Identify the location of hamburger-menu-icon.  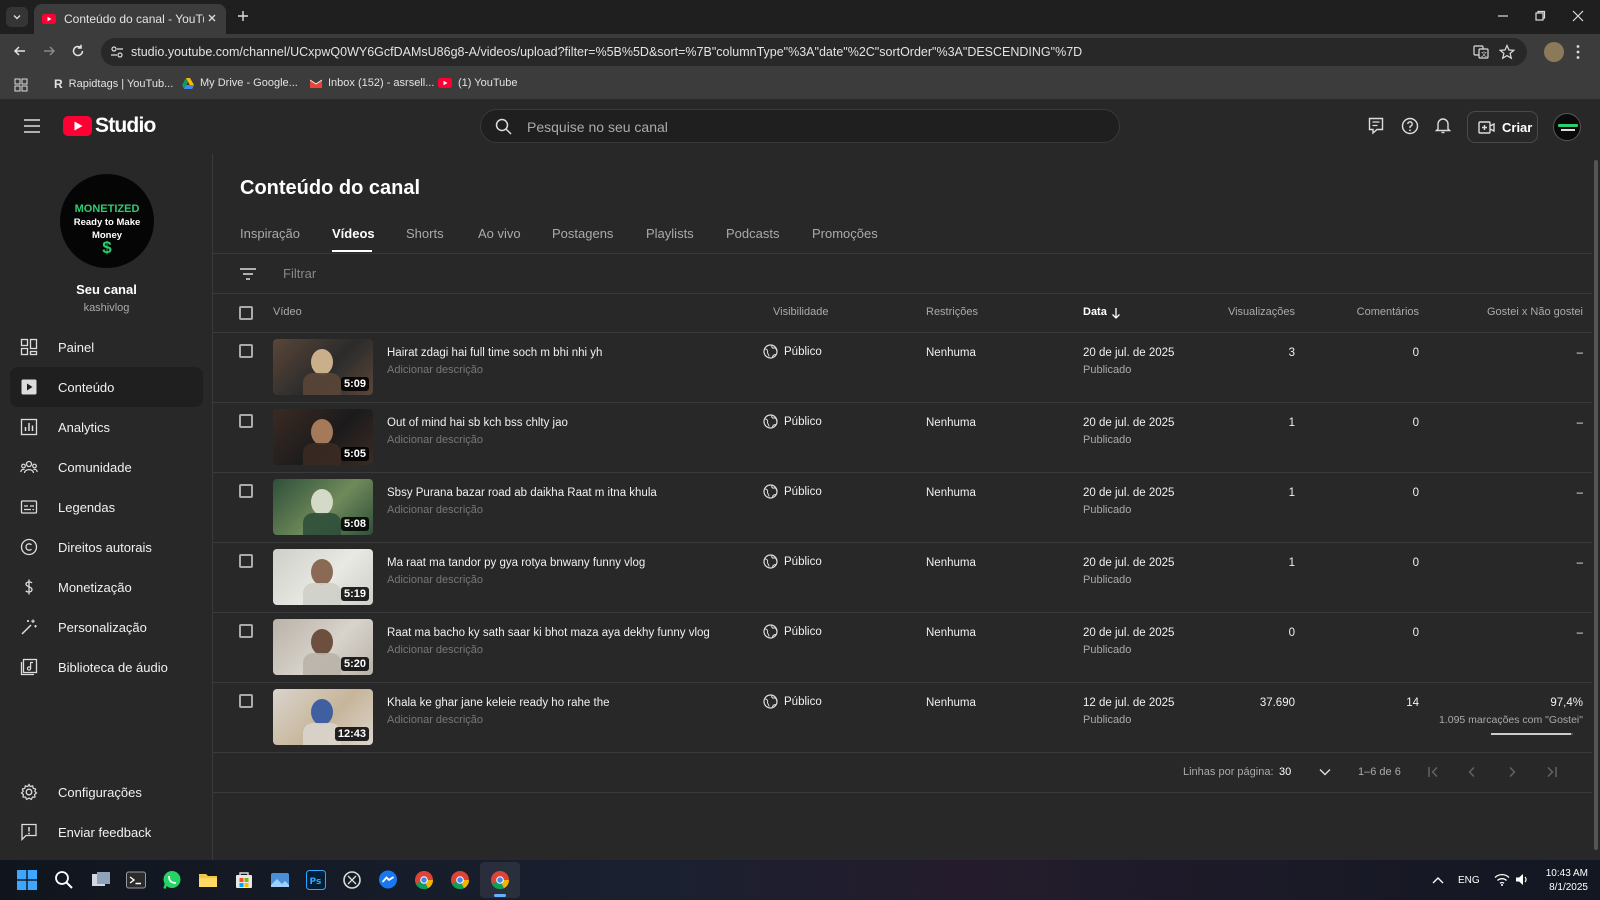
(32, 126).